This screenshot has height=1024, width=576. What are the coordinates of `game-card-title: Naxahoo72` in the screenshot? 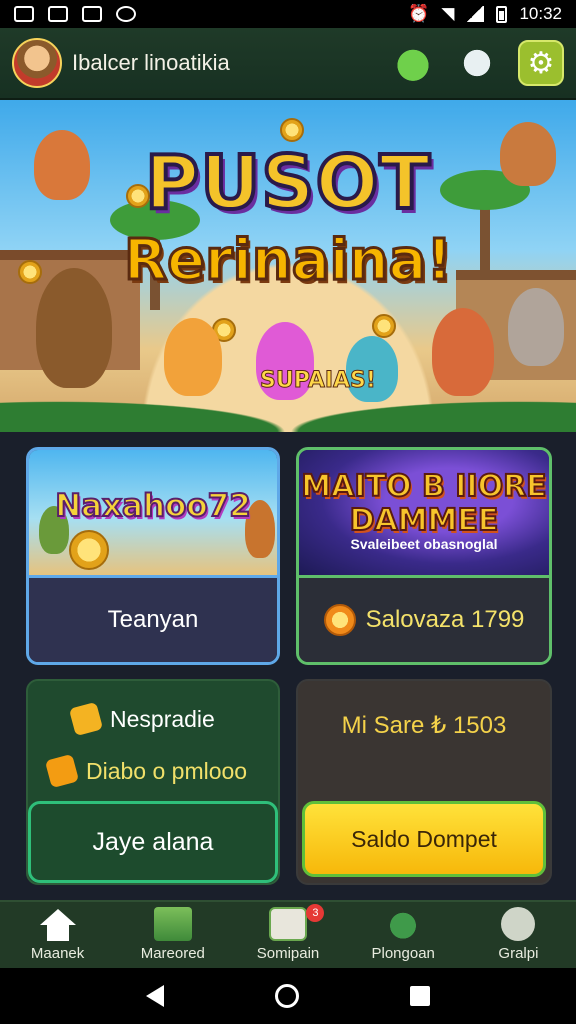 It's located at (153, 506).